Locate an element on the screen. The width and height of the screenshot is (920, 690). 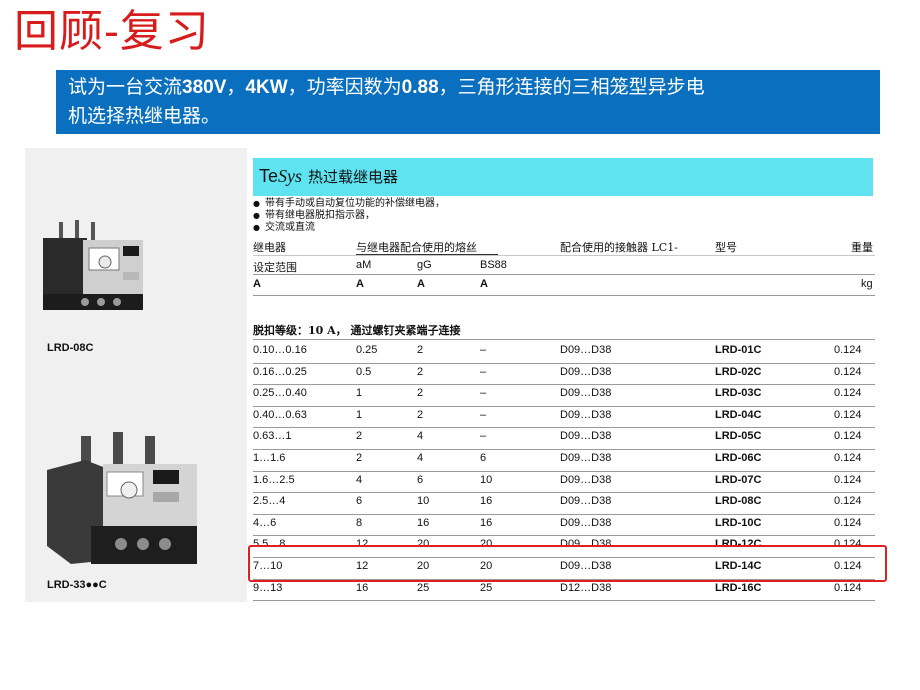
table-cell-am: 16 is located at coordinates (362, 587).